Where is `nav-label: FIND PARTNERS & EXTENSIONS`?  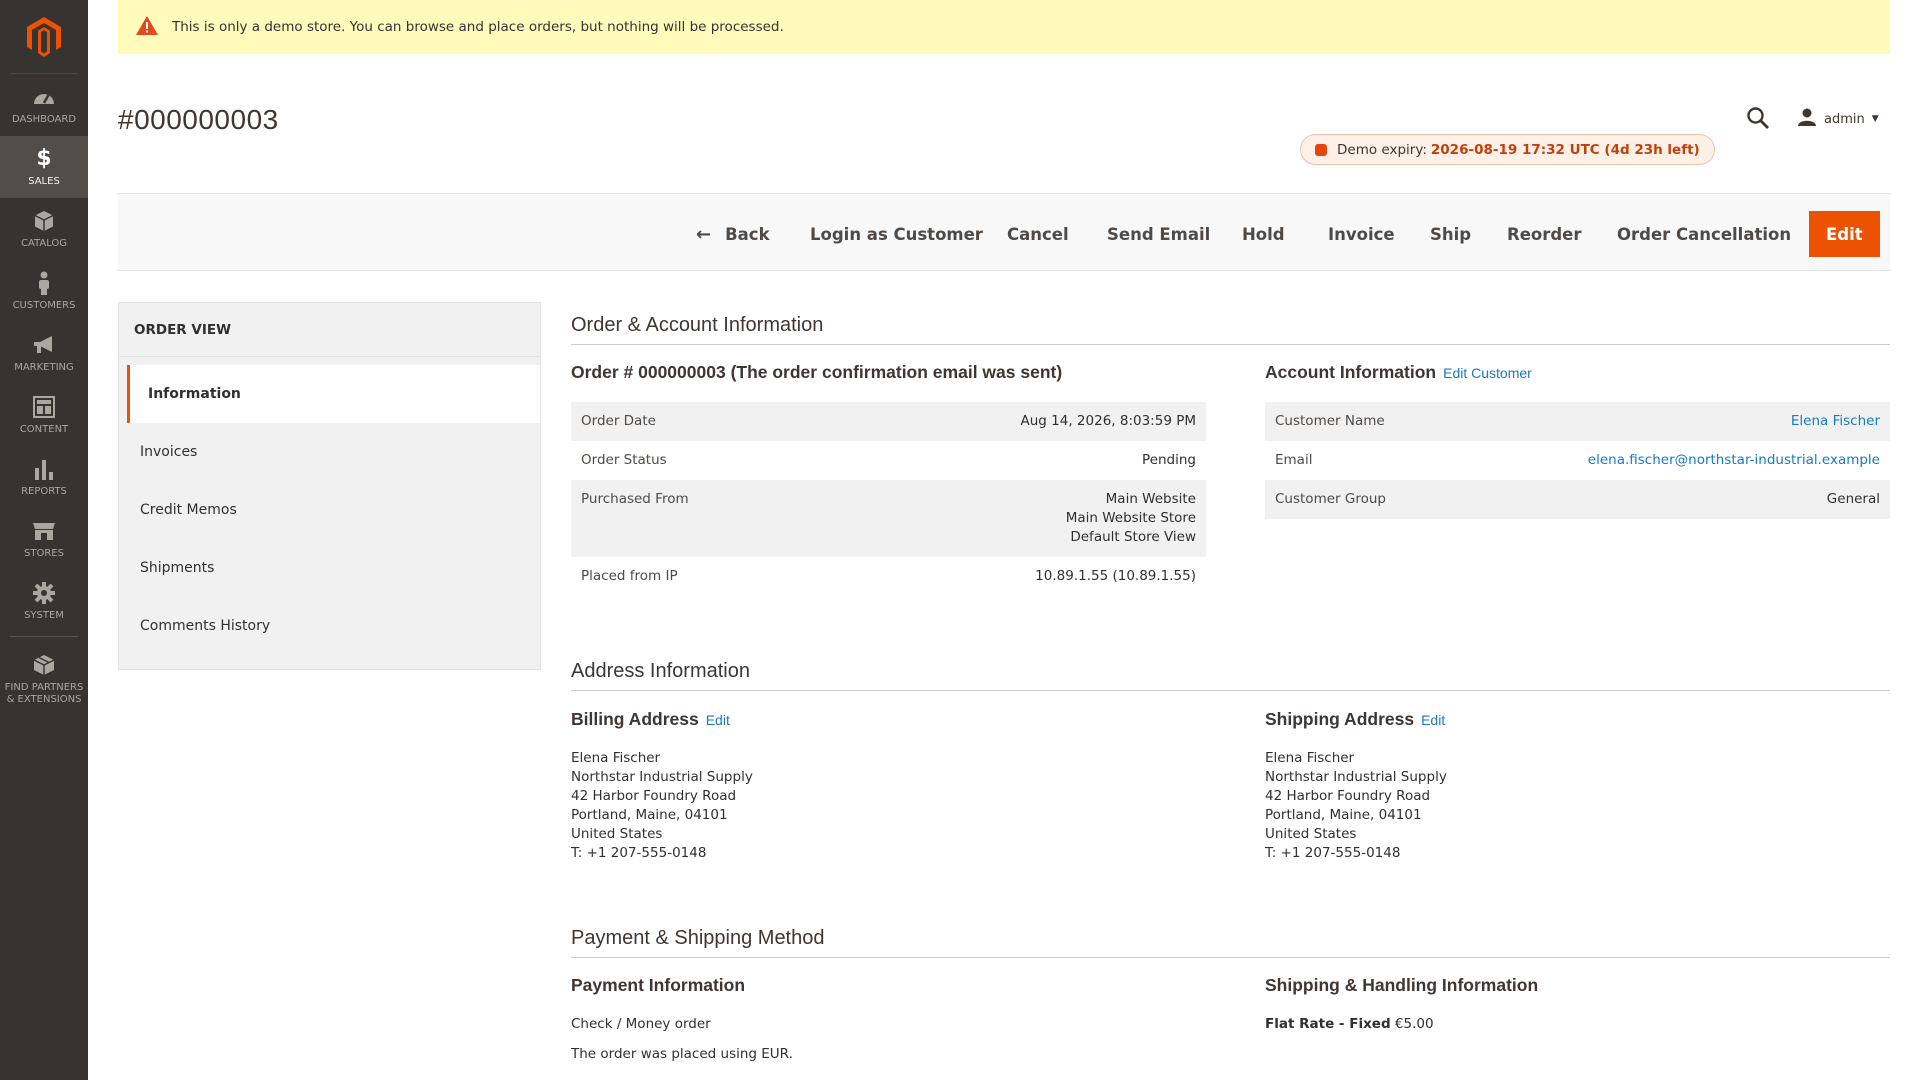 nav-label: FIND PARTNERS & EXTENSIONS is located at coordinates (44, 693).